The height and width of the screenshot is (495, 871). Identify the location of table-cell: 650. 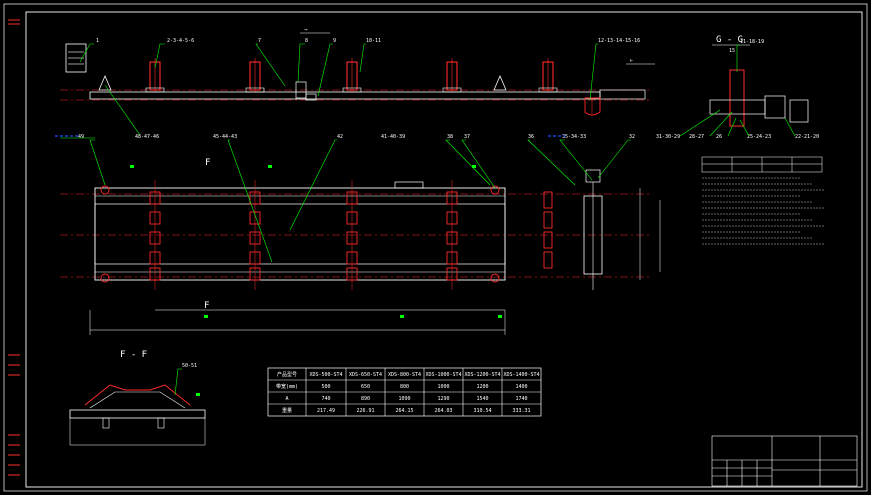
(365, 387).